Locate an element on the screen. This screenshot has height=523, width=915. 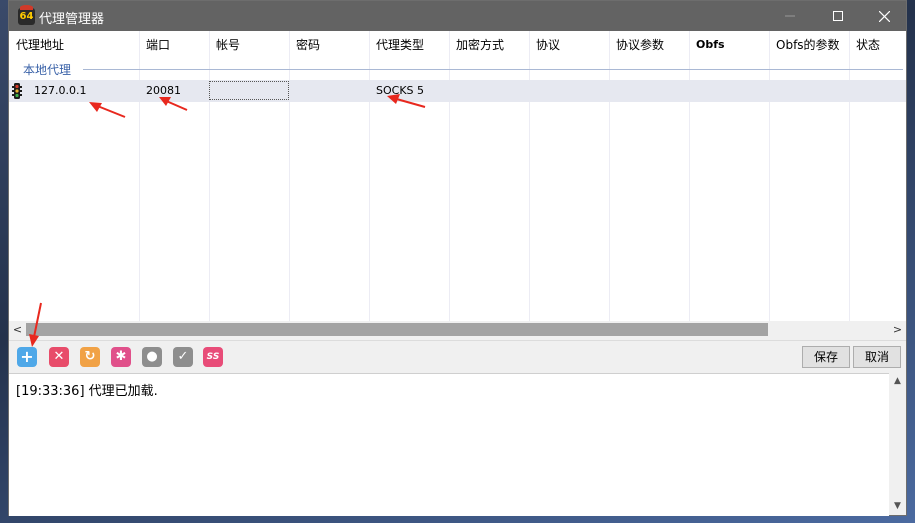
settings-button: ✱ is located at coordinates (121, 357).